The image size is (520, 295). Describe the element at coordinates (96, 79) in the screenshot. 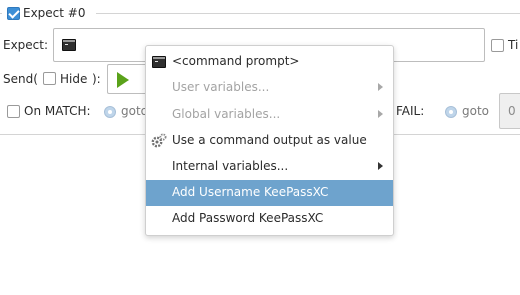

I see `send-label-suffix: ):` at that location.